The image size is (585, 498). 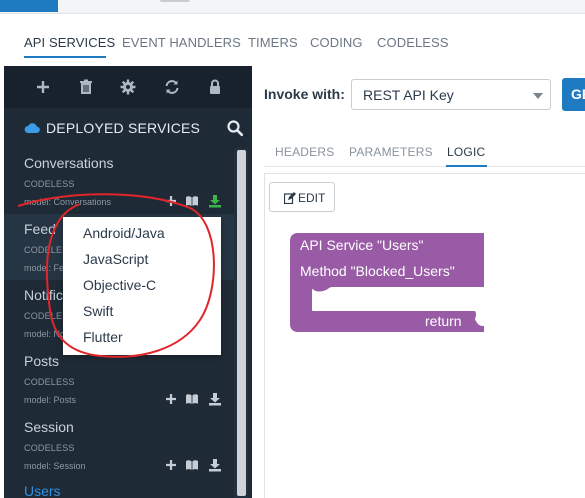 I want to click on edit-button-label: EDIT, so click(x=312, y=198).